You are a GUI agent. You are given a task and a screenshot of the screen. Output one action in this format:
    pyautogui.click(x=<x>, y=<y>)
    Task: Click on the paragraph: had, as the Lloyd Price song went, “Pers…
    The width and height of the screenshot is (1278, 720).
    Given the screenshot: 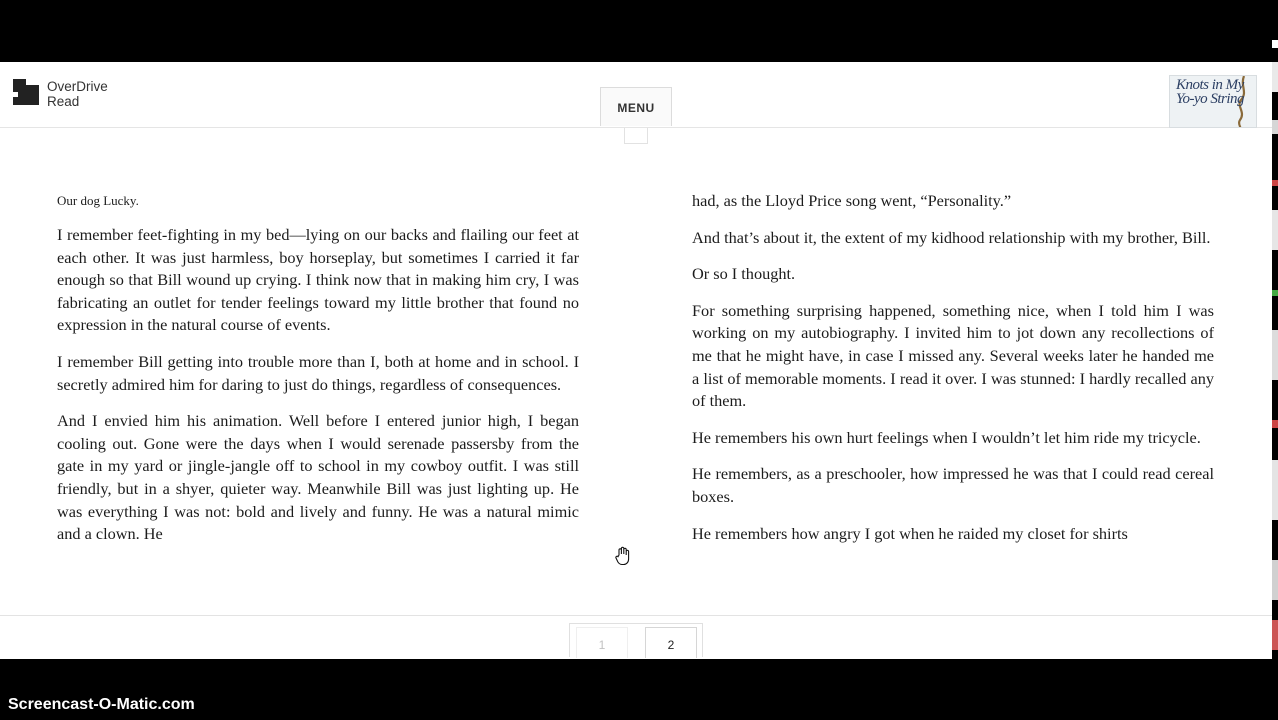 What is the action you would take?
    pyautogui.click(x=852, y=200)
    